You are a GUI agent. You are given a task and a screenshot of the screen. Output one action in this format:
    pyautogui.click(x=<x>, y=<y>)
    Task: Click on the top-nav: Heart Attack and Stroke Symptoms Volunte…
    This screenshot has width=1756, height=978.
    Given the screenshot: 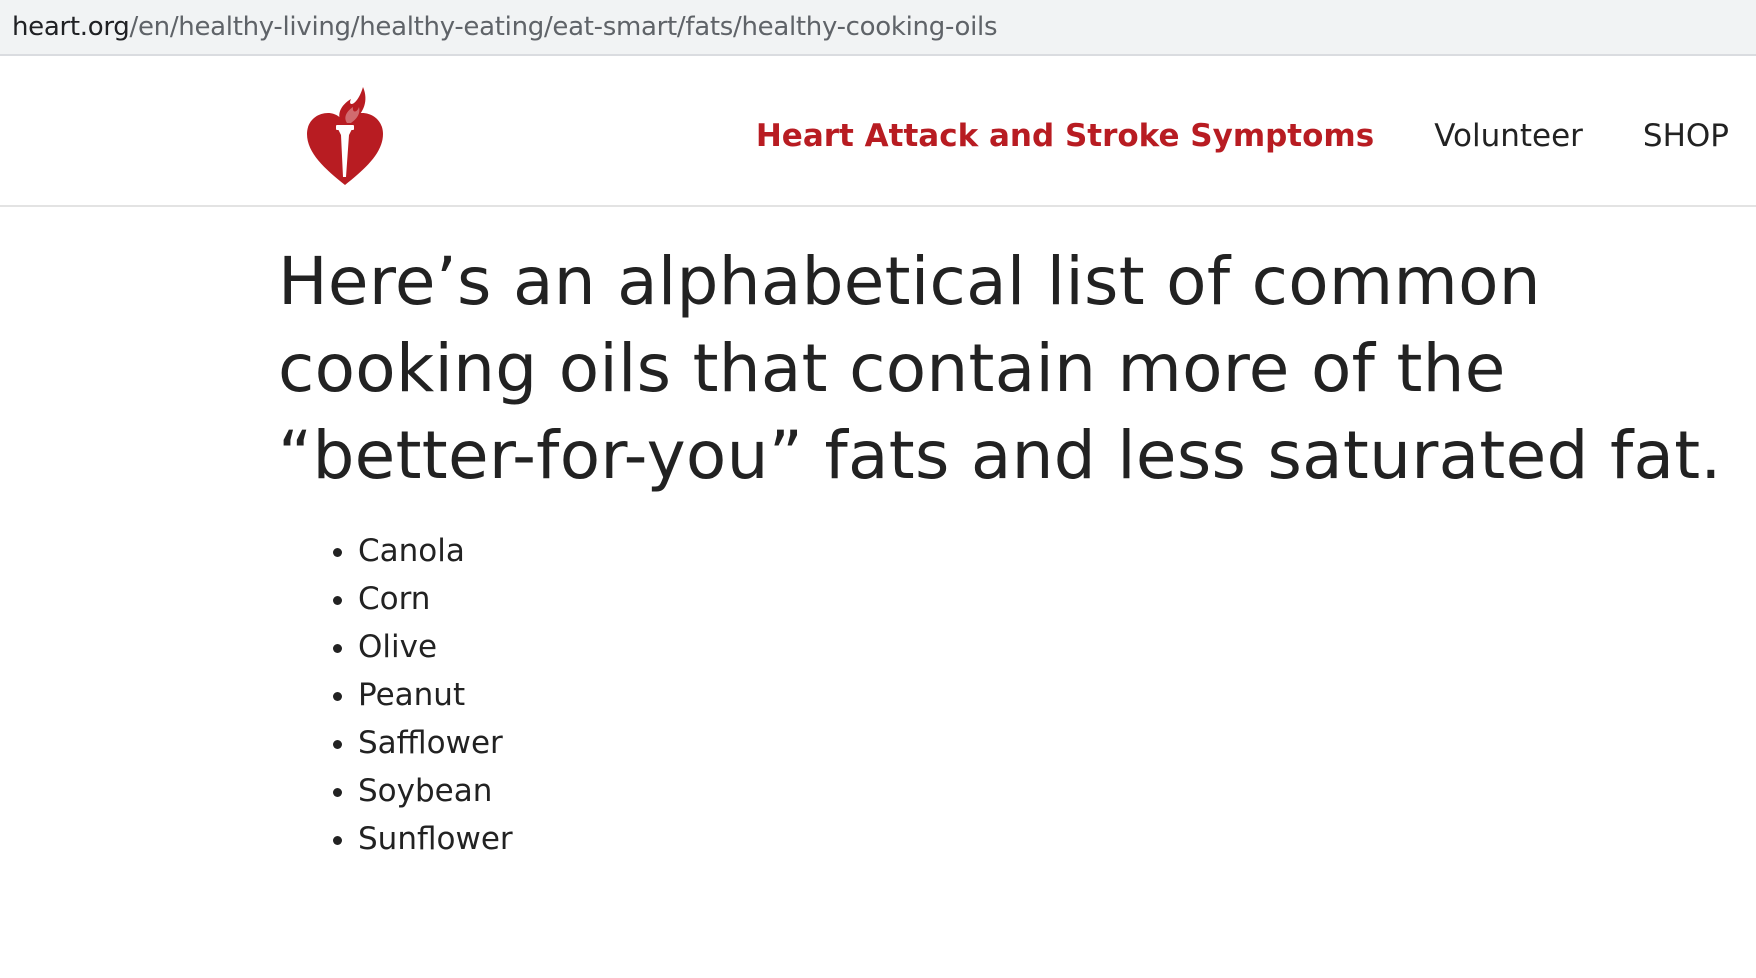 What is the action you would take?
    pyautogui.click(x=1242, y=136)
    